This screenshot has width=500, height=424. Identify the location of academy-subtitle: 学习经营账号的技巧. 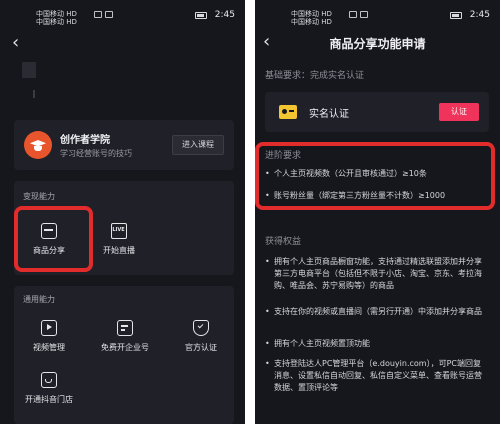
(96, 153).